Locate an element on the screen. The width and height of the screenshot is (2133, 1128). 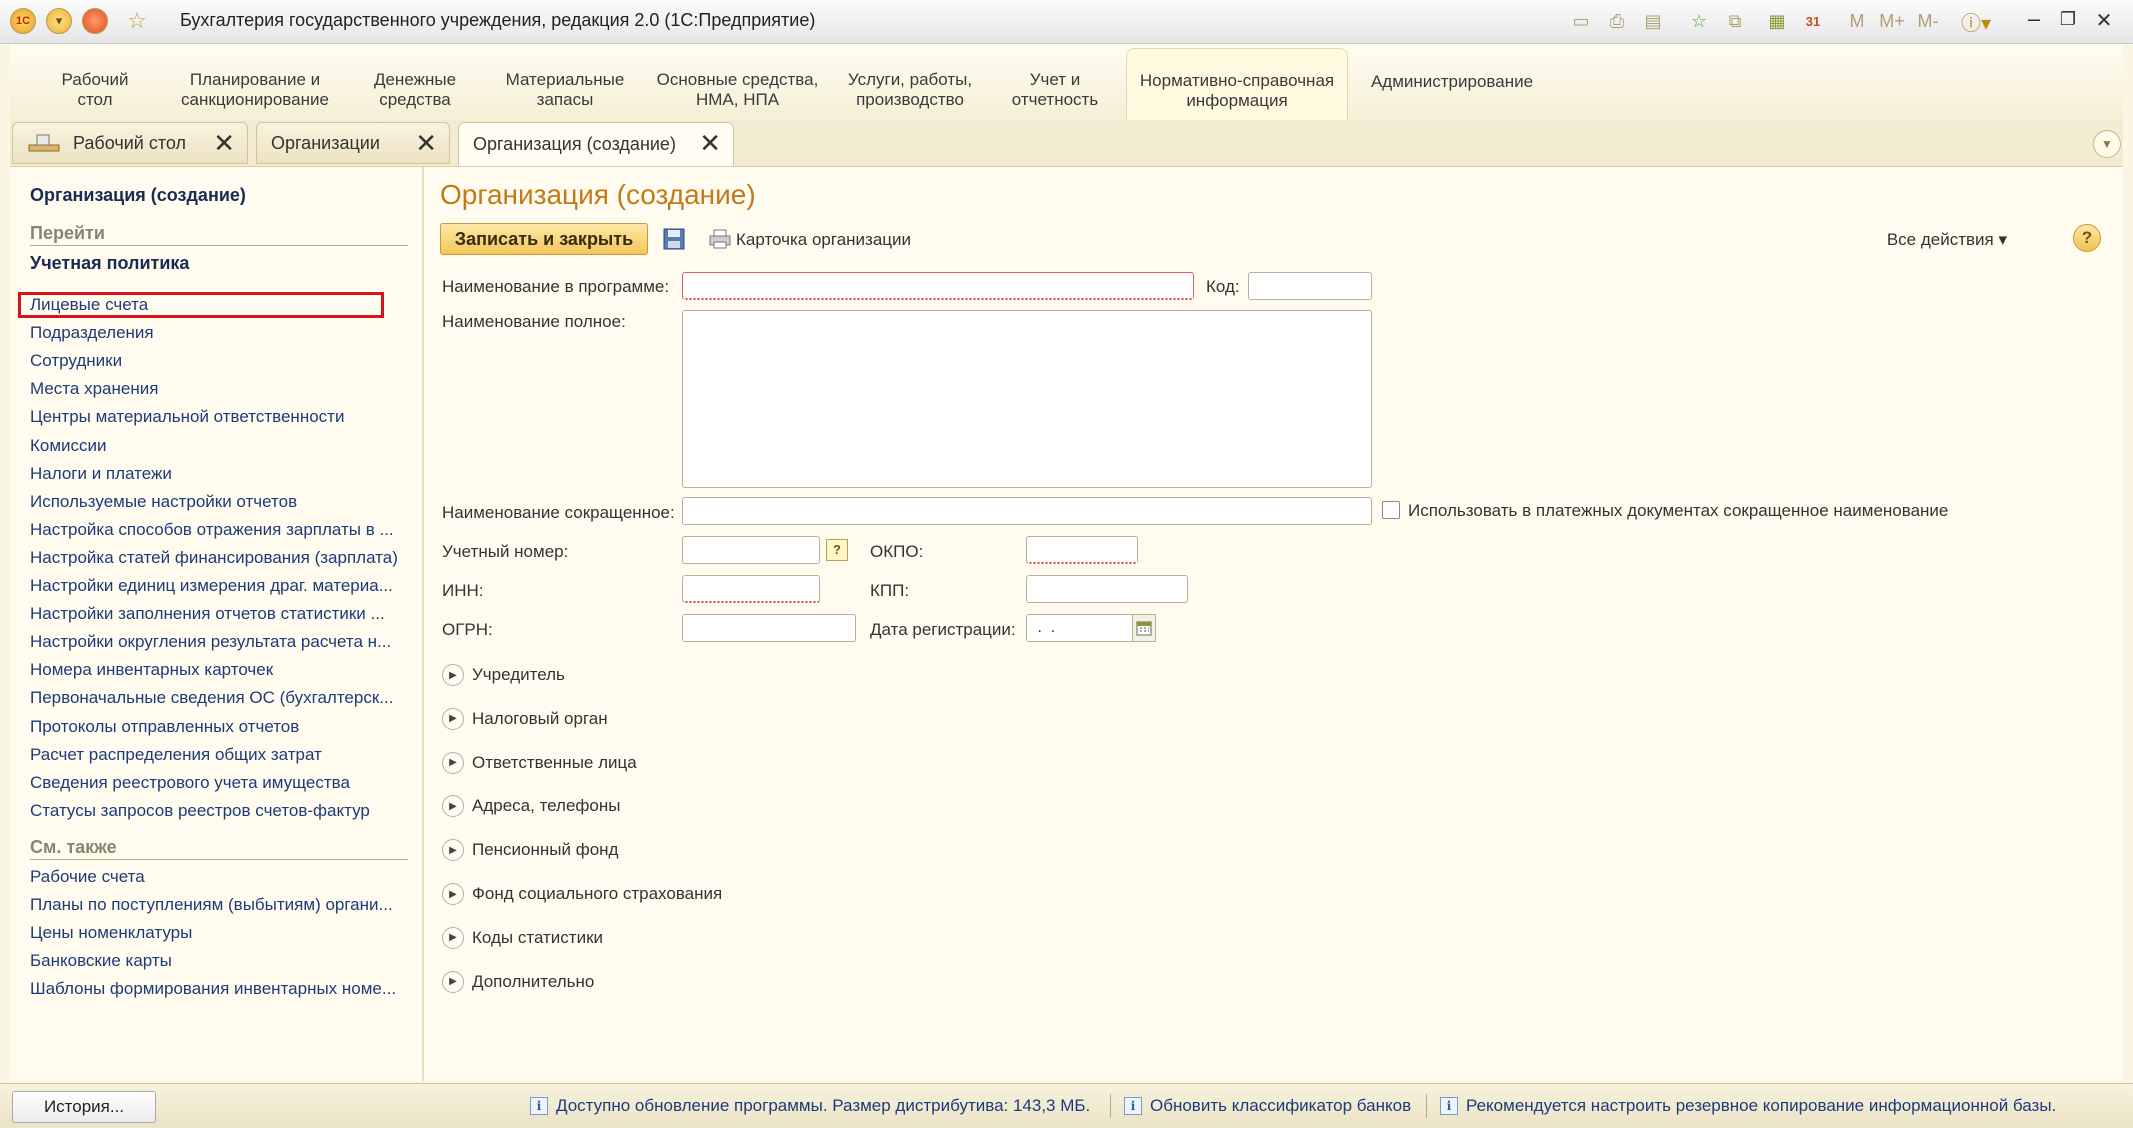
link-icon: ⧉ is located at coordinates (1735, 21).